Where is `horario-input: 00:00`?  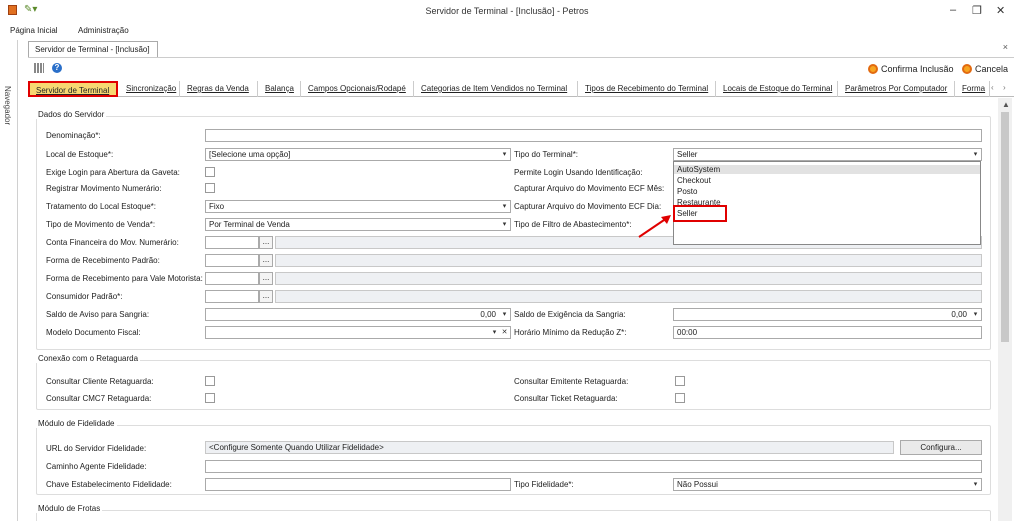 horario-input: 00:00 is located at coordinates (827, 332).